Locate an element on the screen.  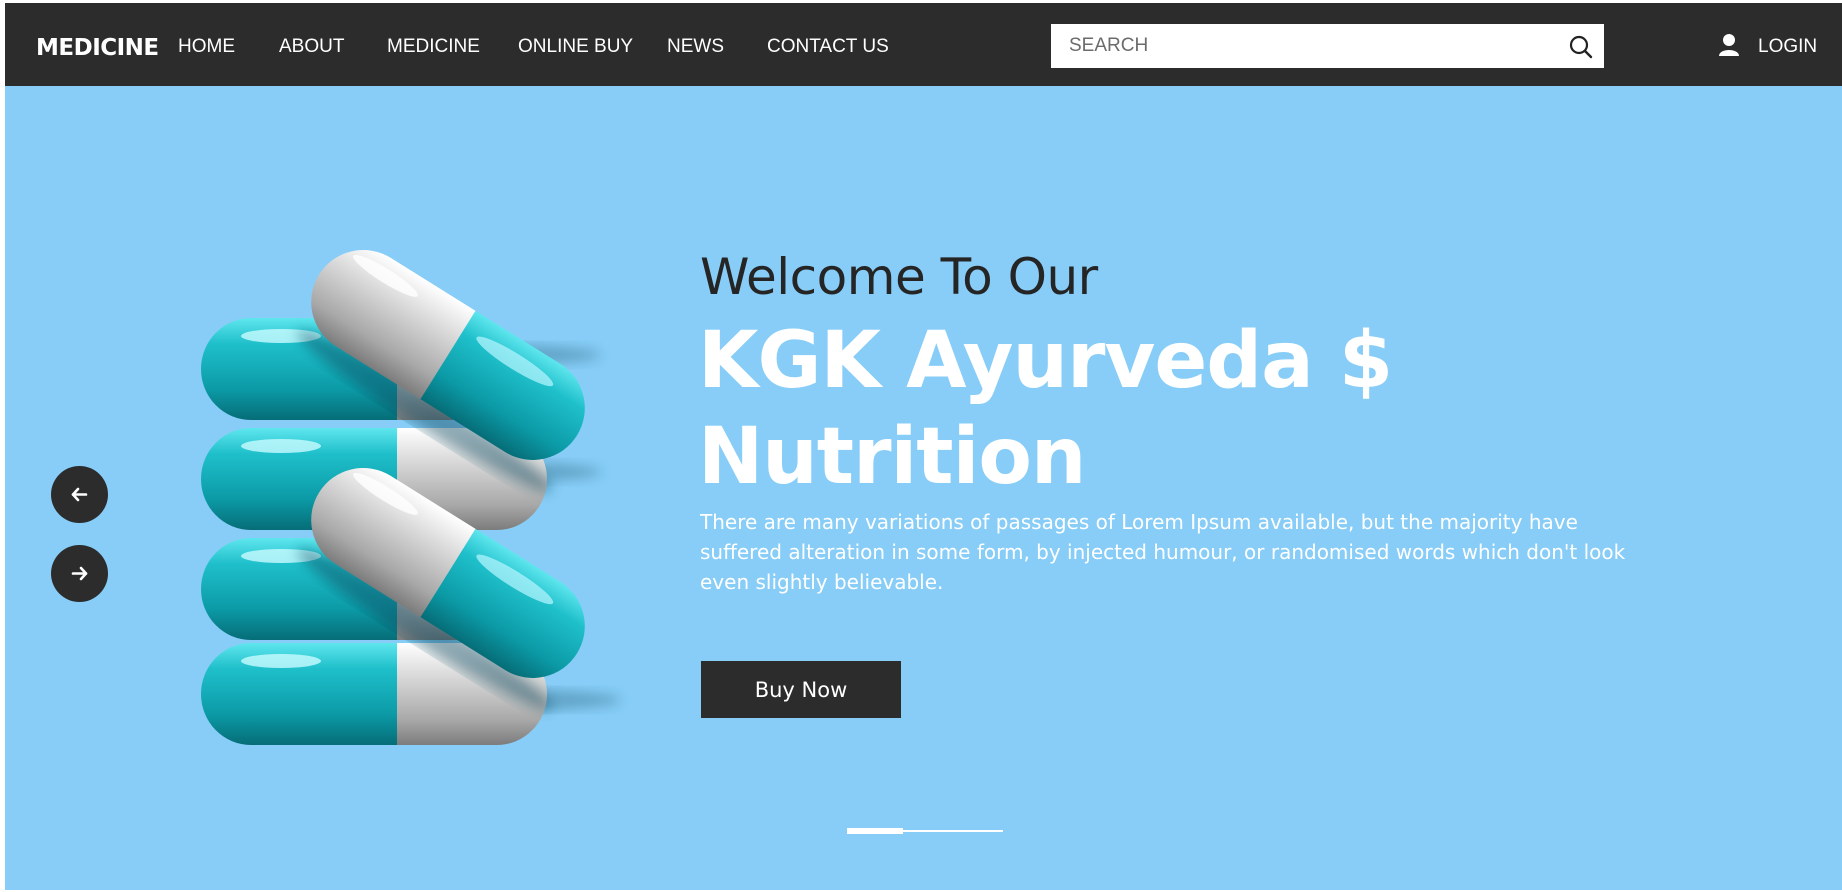
arrow-left-icon is located at coordinates (79, 494).